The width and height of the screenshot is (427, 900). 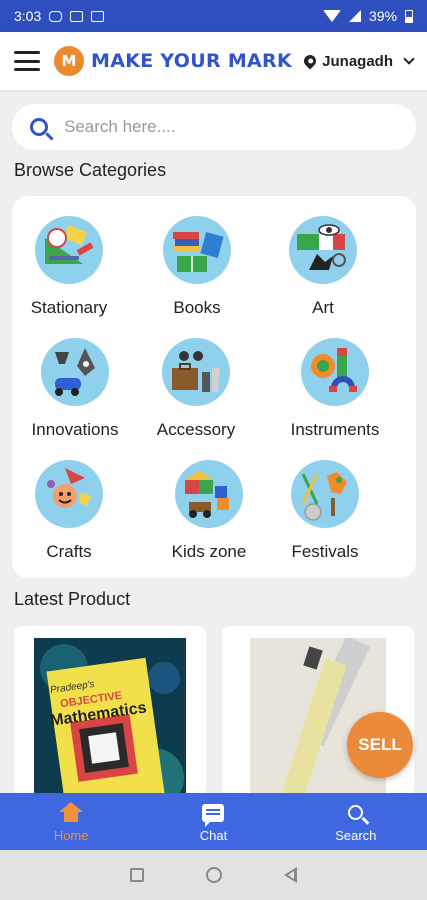 I want to click on status-left: 3:03, so click(x=59, y=16).